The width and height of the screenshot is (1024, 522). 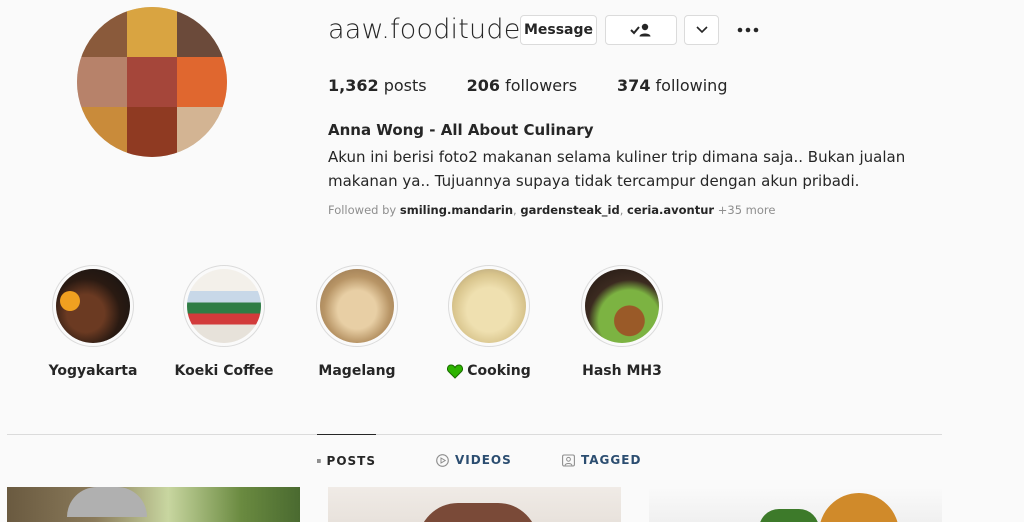 I want to click on highlight-label: Magelang, so click(x=357, y=371).